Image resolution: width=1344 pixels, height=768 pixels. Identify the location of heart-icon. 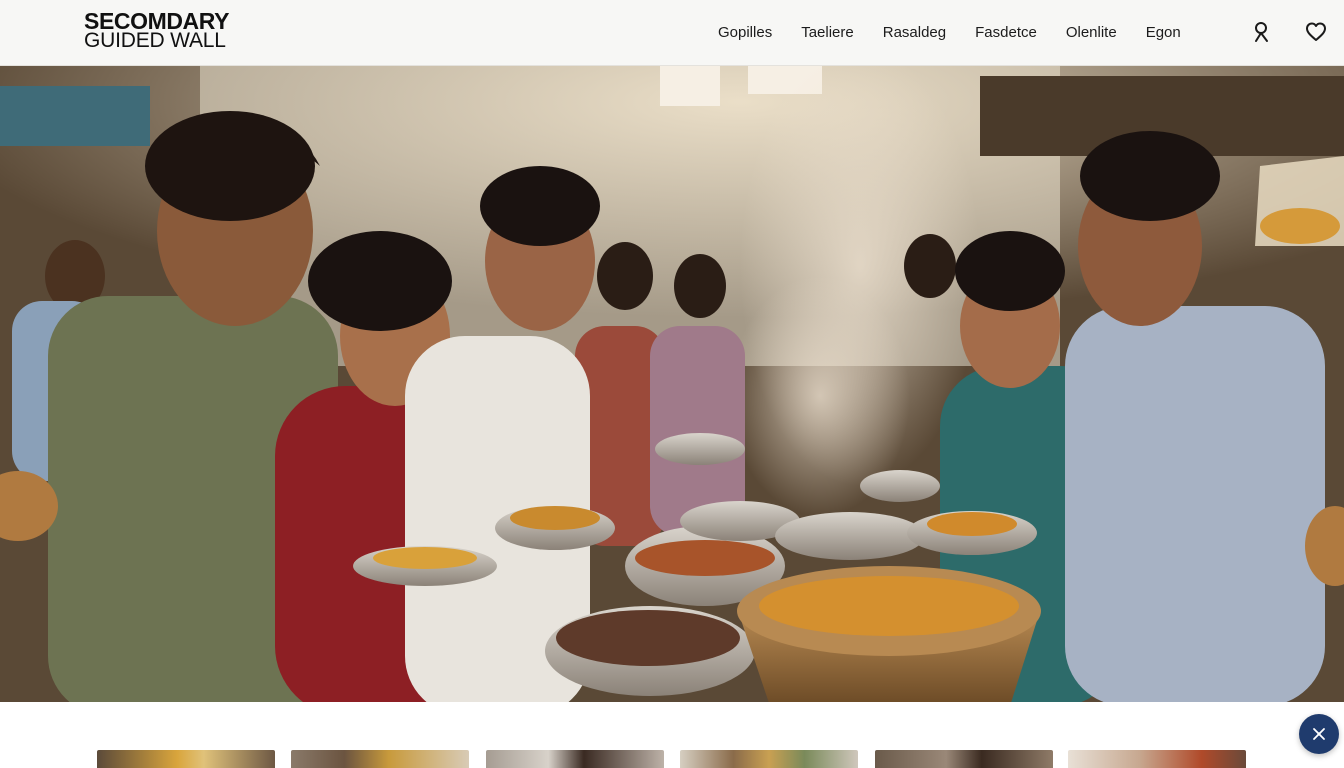
(1316, 31).